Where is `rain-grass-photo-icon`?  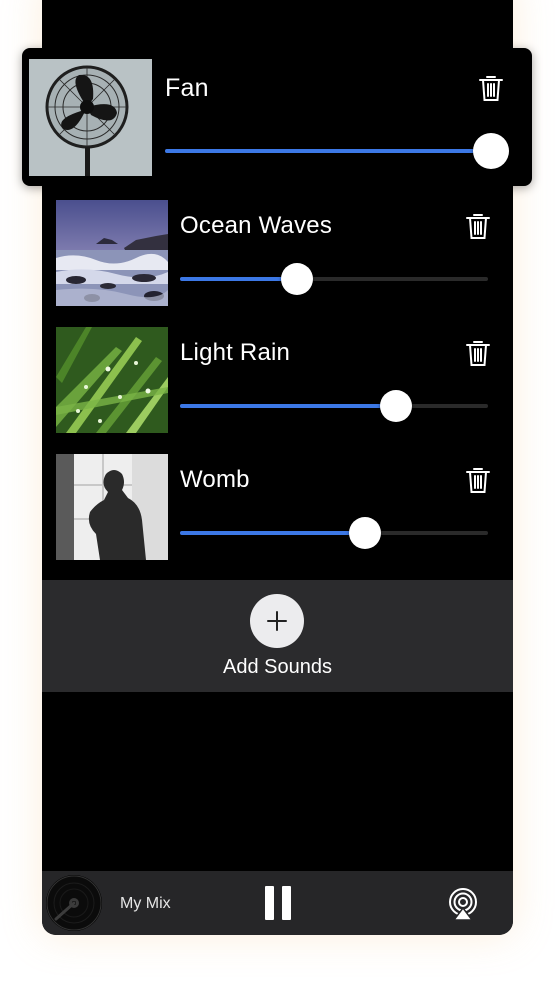 rain-grass-photo-icon is located at coordinates (112, 380).